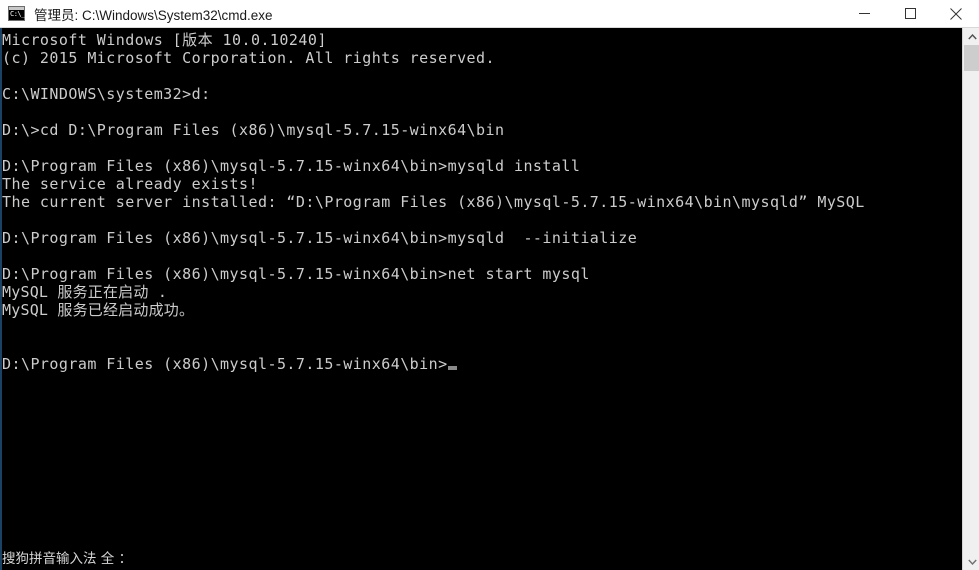 The width and height of the screenshot is (979, 570). Describe the element at coordinates (1, 299) in the screenshot. I see `window-left-border` at that location.